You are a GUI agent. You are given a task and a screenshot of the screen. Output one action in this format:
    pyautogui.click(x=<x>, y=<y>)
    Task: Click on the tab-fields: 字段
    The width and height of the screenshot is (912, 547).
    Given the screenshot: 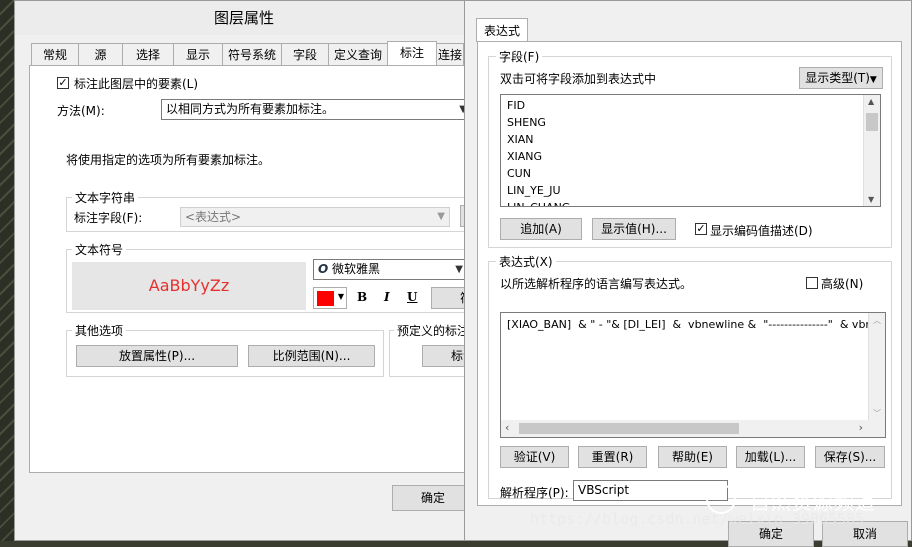 What is the action you would take?
    pyautogui.click(x=305, y=54)
    